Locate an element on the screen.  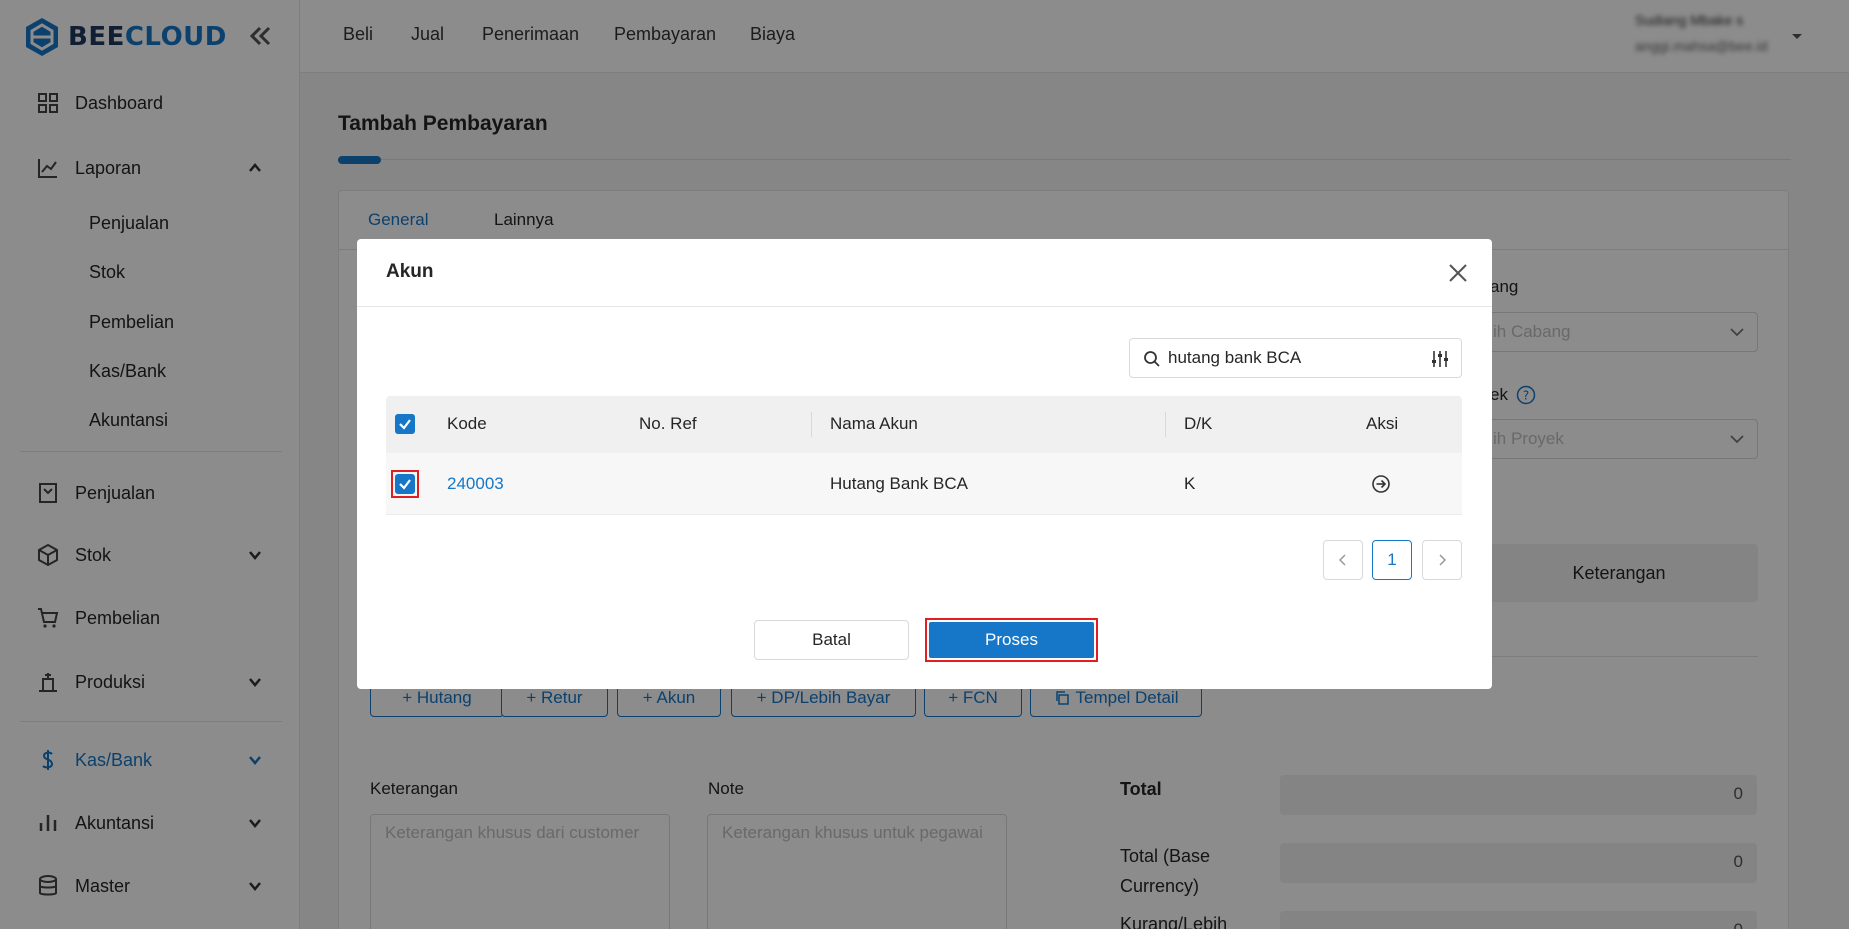
select-all-checkbox is located at coordinates (405, 424).